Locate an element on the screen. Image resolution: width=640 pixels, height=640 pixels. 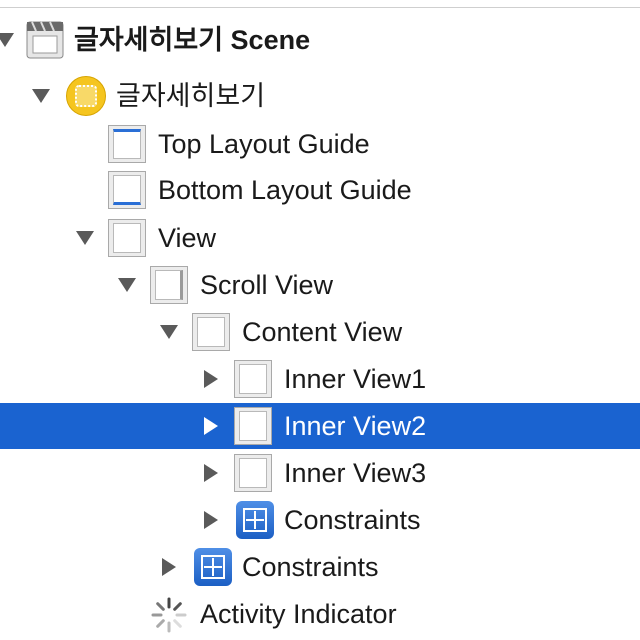
tree-row-inner-view2: Inner View2 is located at coordinates (320, 426).